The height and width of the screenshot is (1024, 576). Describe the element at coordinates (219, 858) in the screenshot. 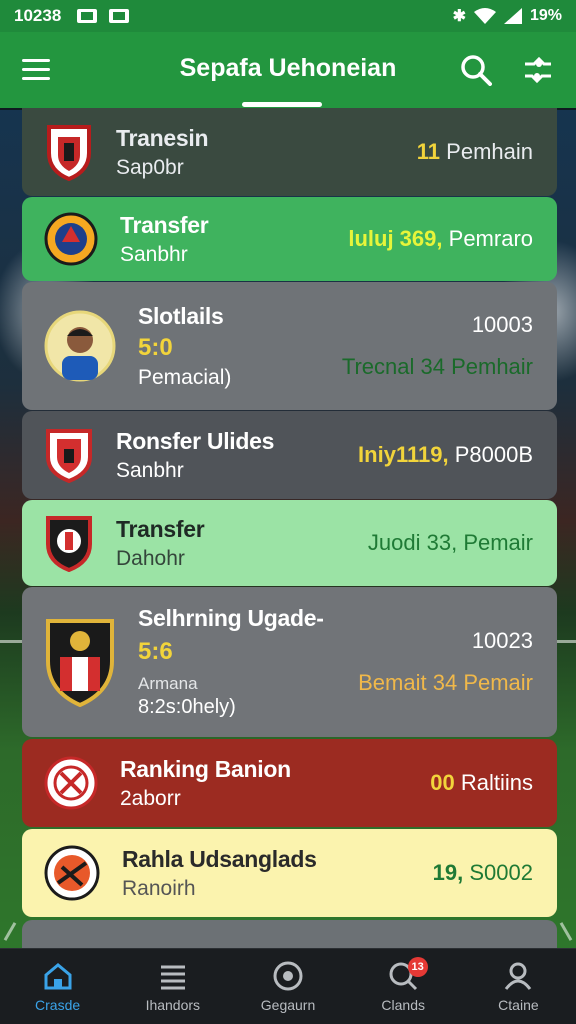

I see `card-title: Rahla Udsanglads` at that location.